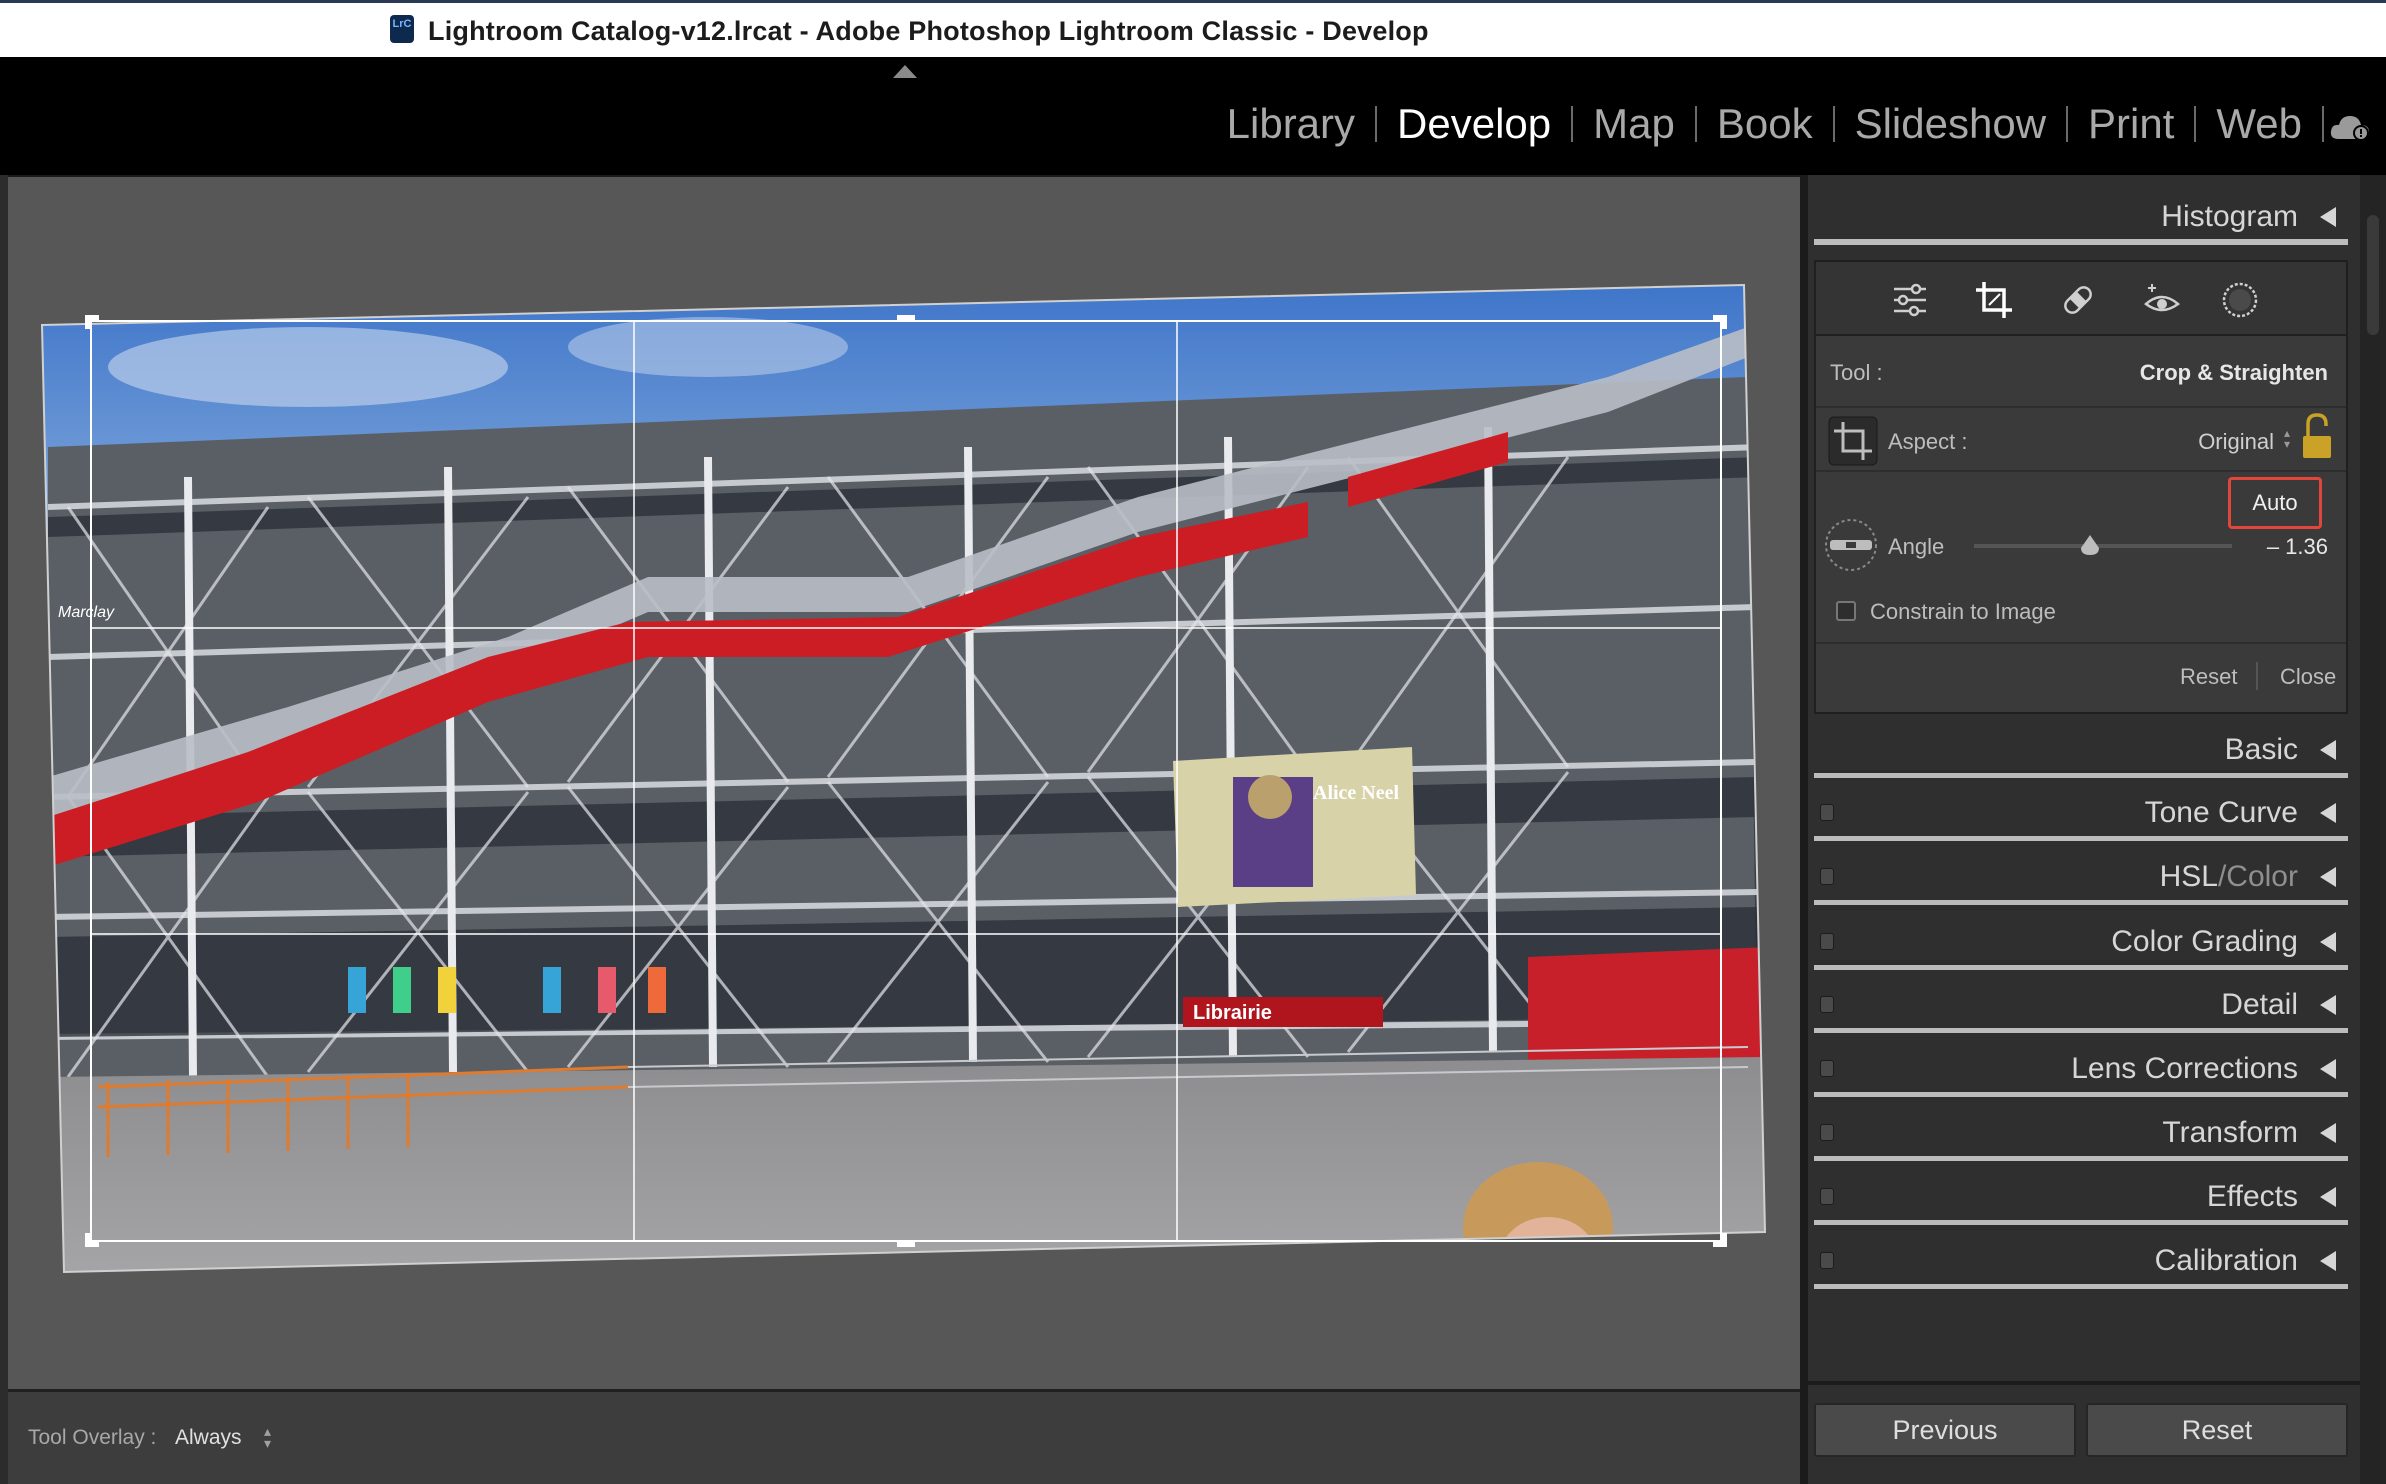 The image size is (2386, 1484). I want to click on module-book: Book, so click(1765, 124).